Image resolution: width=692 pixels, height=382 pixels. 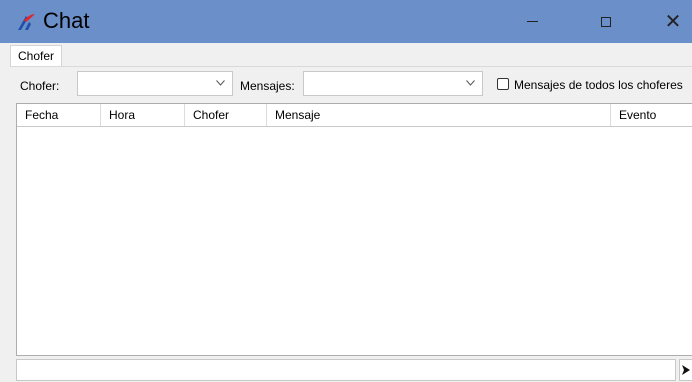 I want to click on column-header-chofer: Chofer, so click(x=226, y=115).